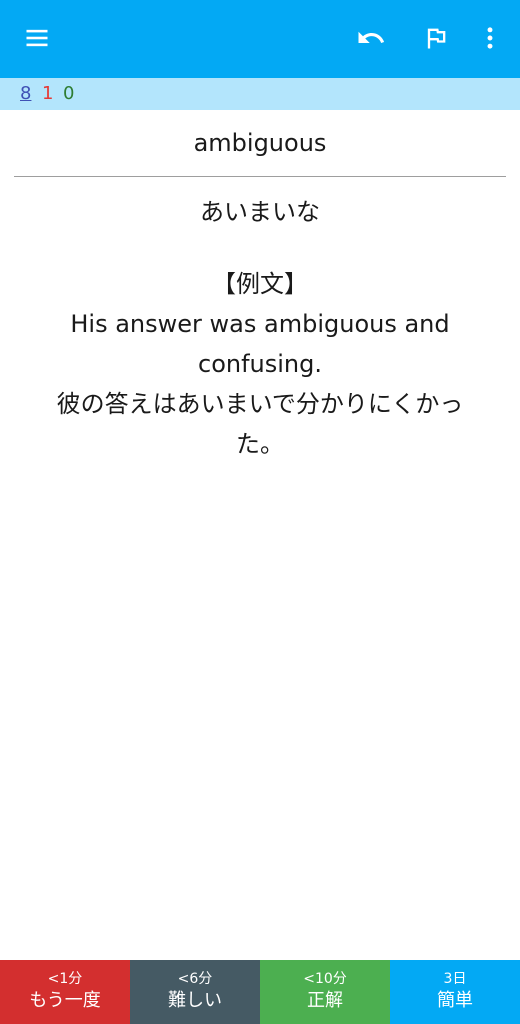 The height and width of the screenshot is (1024, 520). What do you see at coordinates (65, 1000) in the screenshot?
I see `again-label: もう一度` at bounding box center [65, 1000].